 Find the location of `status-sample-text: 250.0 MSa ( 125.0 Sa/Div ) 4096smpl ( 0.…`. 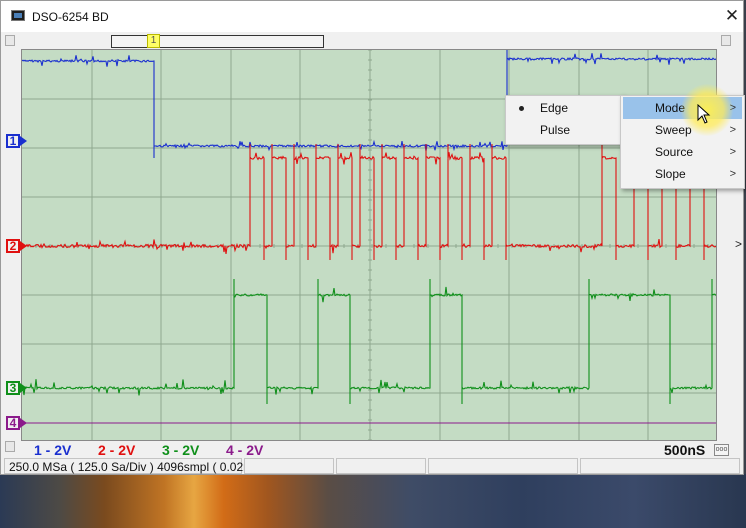

status-sample-text: 250.0 MSa ( 125.0 Sa/Div ) 4096smpl ( 0.… is located at coordinates (143, 467).